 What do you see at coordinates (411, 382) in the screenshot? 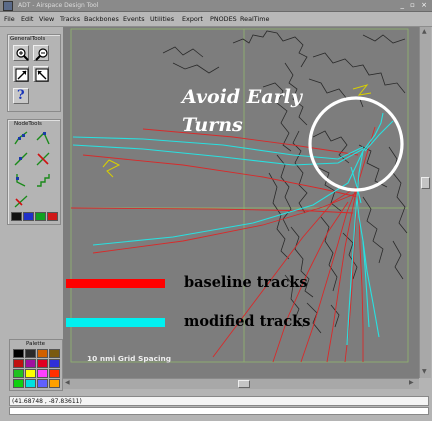
I see `scroll-right-arrow-icon: ▶` at bounding box center [411, 382].